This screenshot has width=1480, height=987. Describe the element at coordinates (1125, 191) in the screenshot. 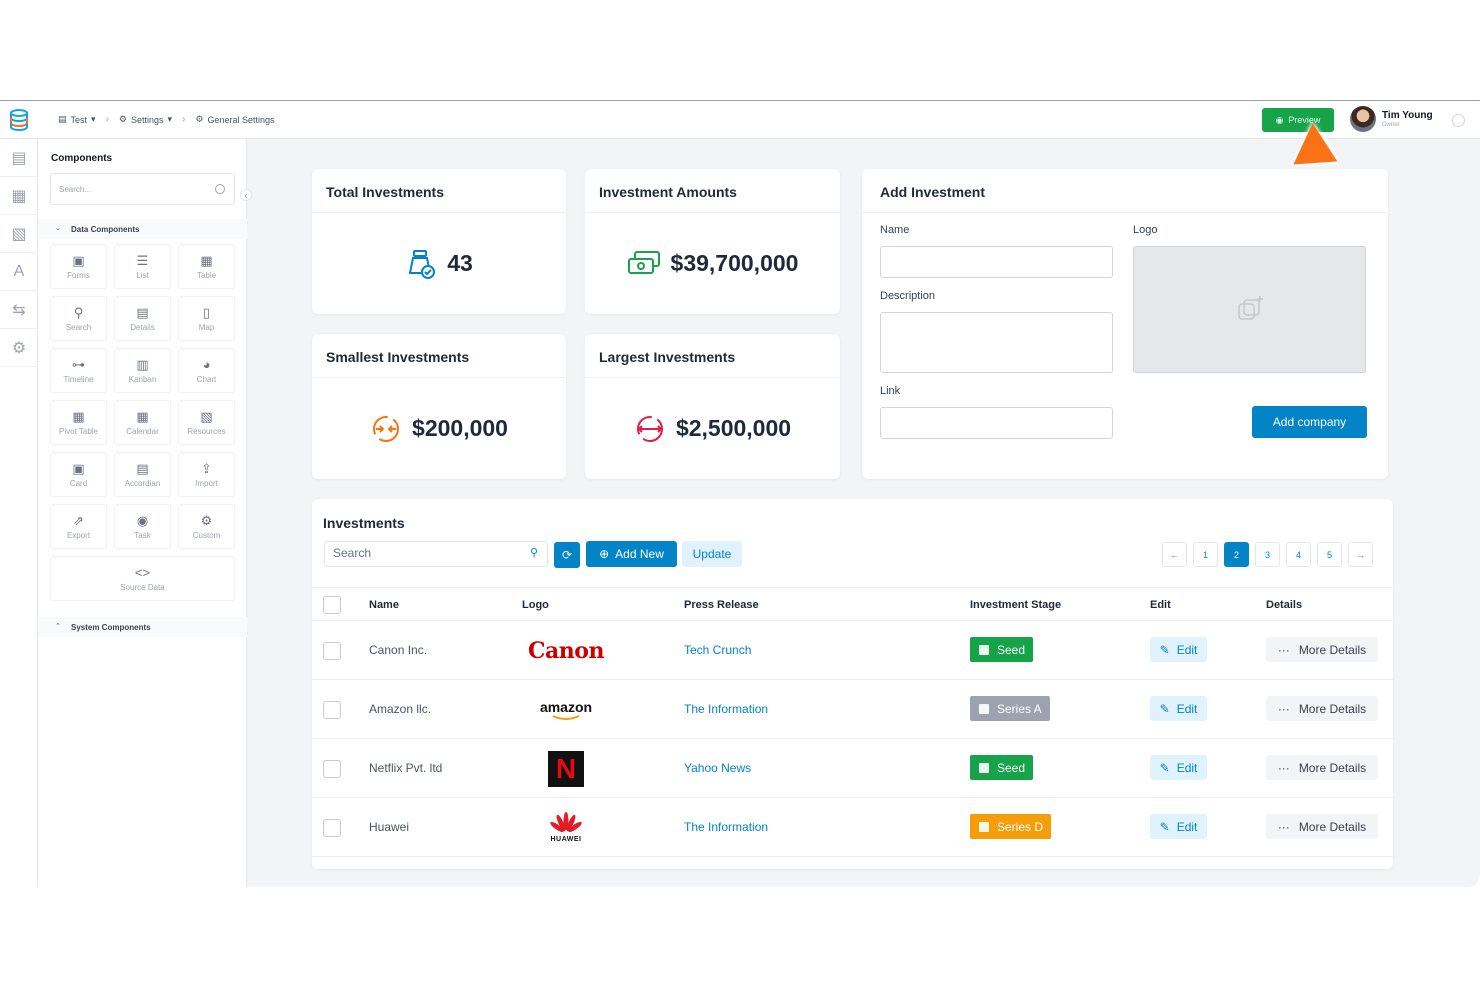

I see `add-investment-title: Add Investment` at that location.